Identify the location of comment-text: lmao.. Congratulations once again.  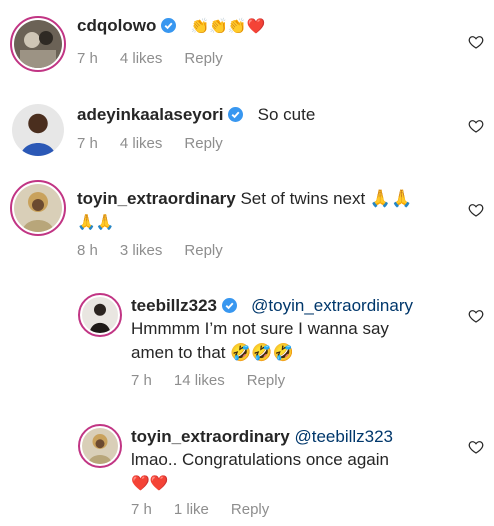
(260, 459).